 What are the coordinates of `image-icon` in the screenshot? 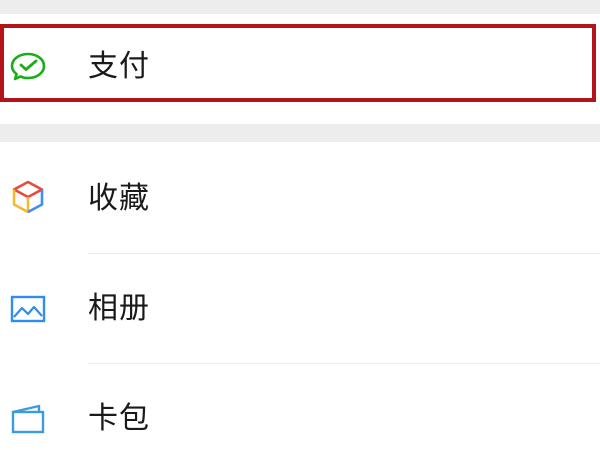 It's located at (28, 309).